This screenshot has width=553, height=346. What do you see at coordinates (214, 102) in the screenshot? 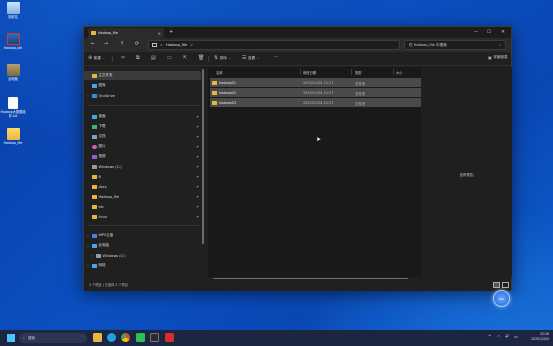
I see `folder-icon` at bounding box center [214, 102].